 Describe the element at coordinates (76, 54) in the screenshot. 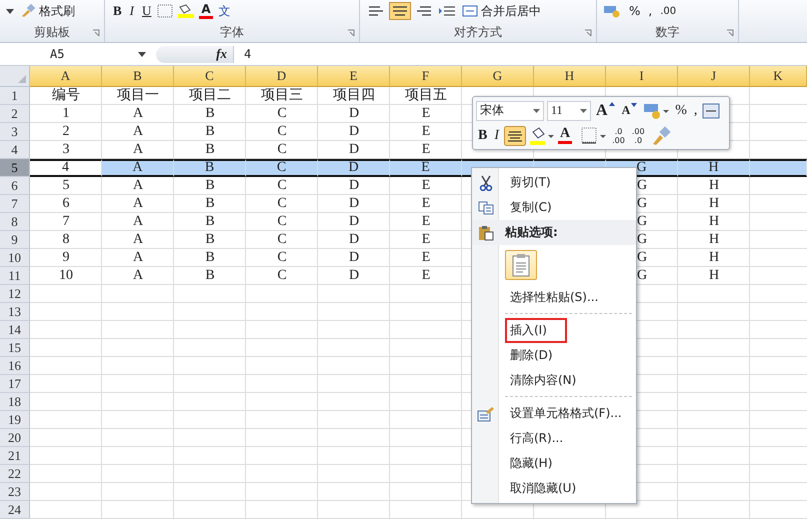

I see `name-box: A5` at that location.